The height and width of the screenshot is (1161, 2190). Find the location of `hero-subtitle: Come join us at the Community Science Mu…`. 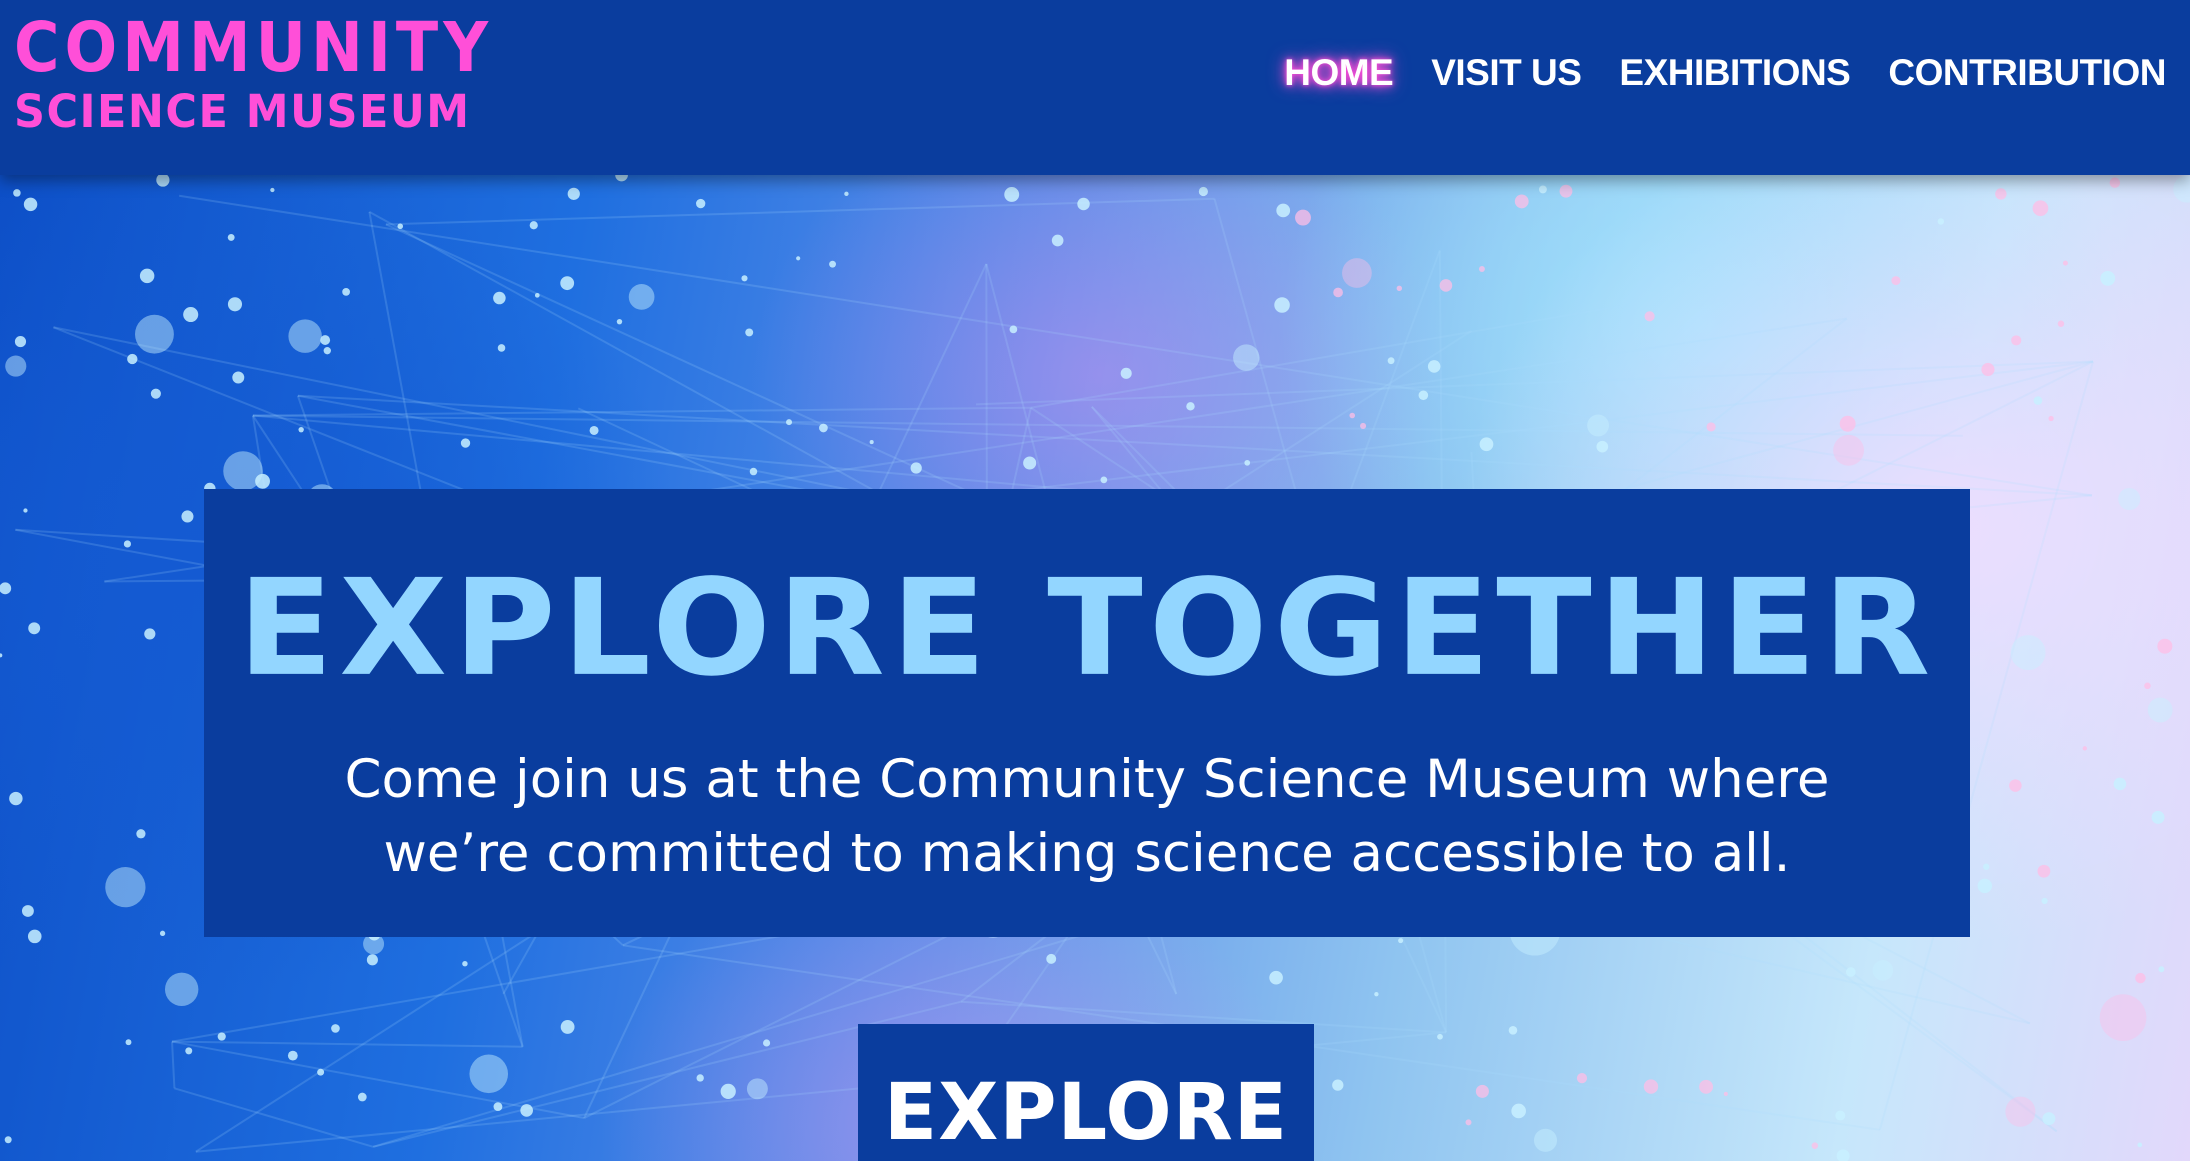

hero-subtitle: Come join us at the Community Science Mu… is located at coordinates (1087, 816).